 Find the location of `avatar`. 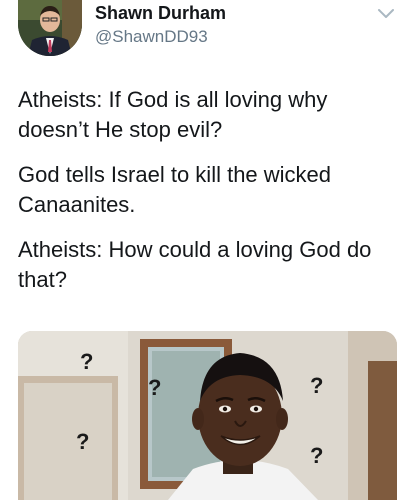

avatar is located at coordinates (50, 28).